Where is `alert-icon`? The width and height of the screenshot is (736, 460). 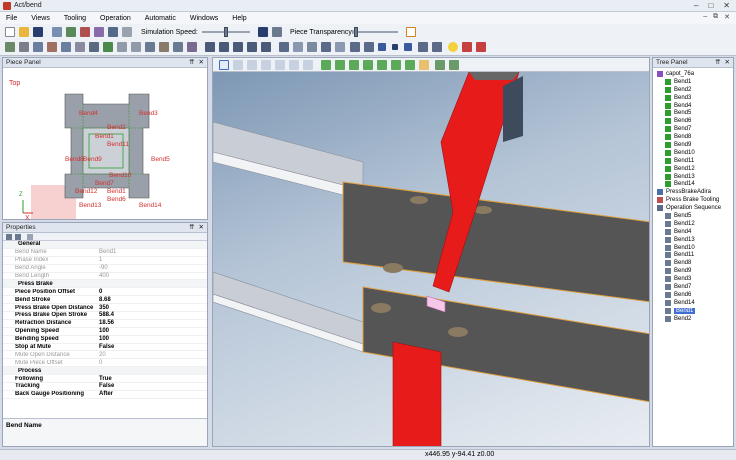 alert-icon is located at coordinates (481, 47).